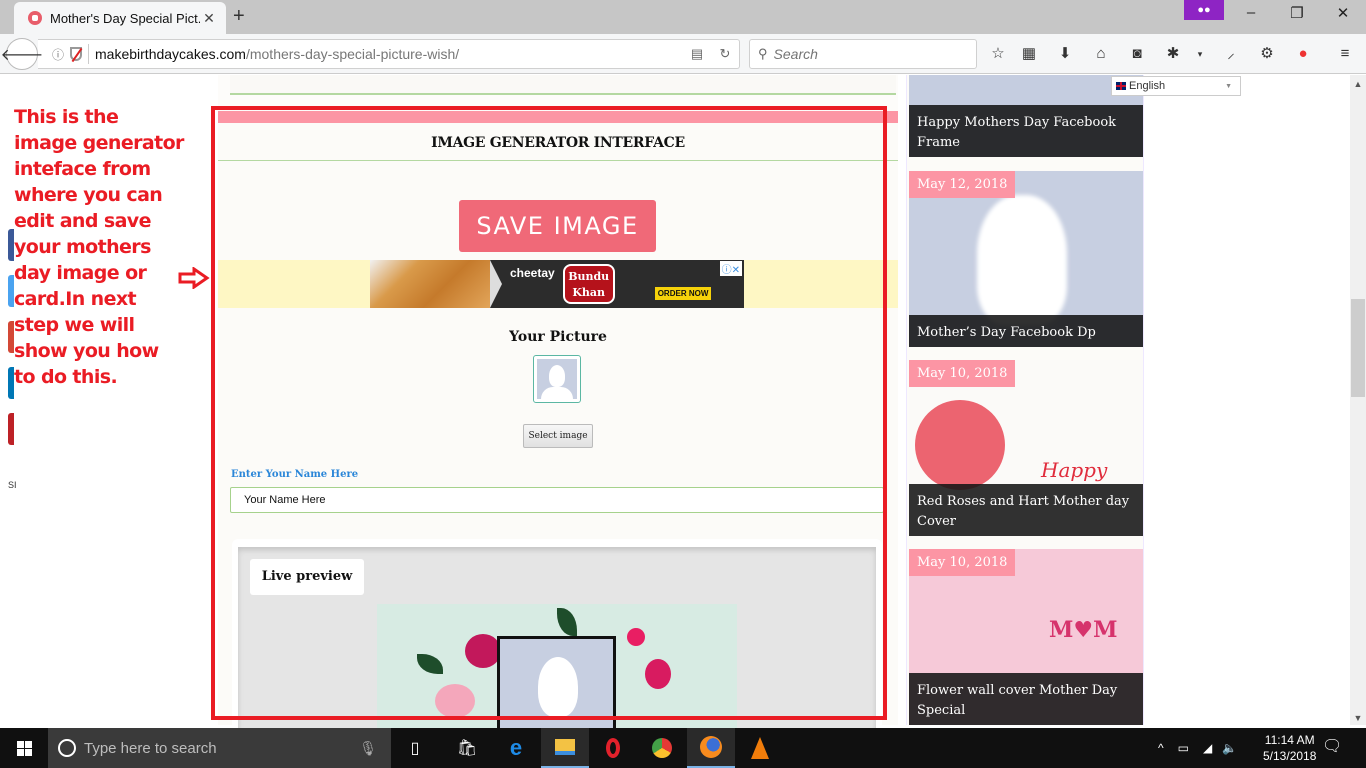 The image size is (1366, 768). What do you see at coordinates (868, 54) in the screenshot?
I see `search-input` at bounding box center [868, 54].